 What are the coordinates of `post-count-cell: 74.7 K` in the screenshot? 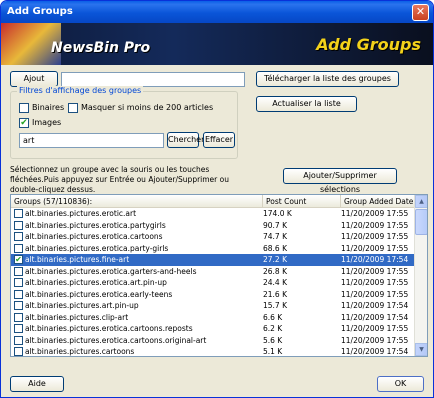 It's located at (275, 236).